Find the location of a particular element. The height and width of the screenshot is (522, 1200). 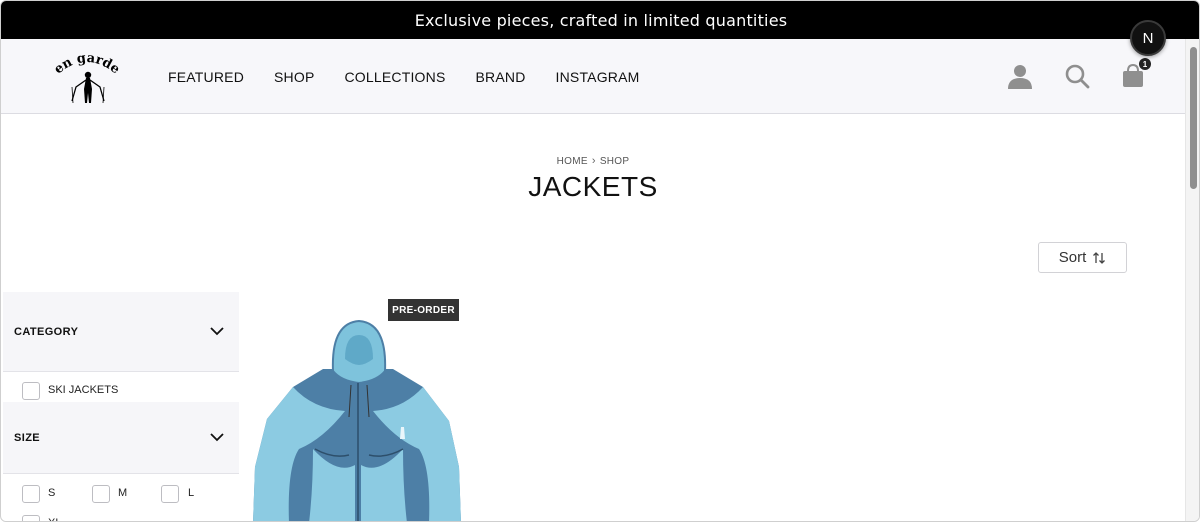

filter-size-header: SIZE is located at coordinates (121, 438).